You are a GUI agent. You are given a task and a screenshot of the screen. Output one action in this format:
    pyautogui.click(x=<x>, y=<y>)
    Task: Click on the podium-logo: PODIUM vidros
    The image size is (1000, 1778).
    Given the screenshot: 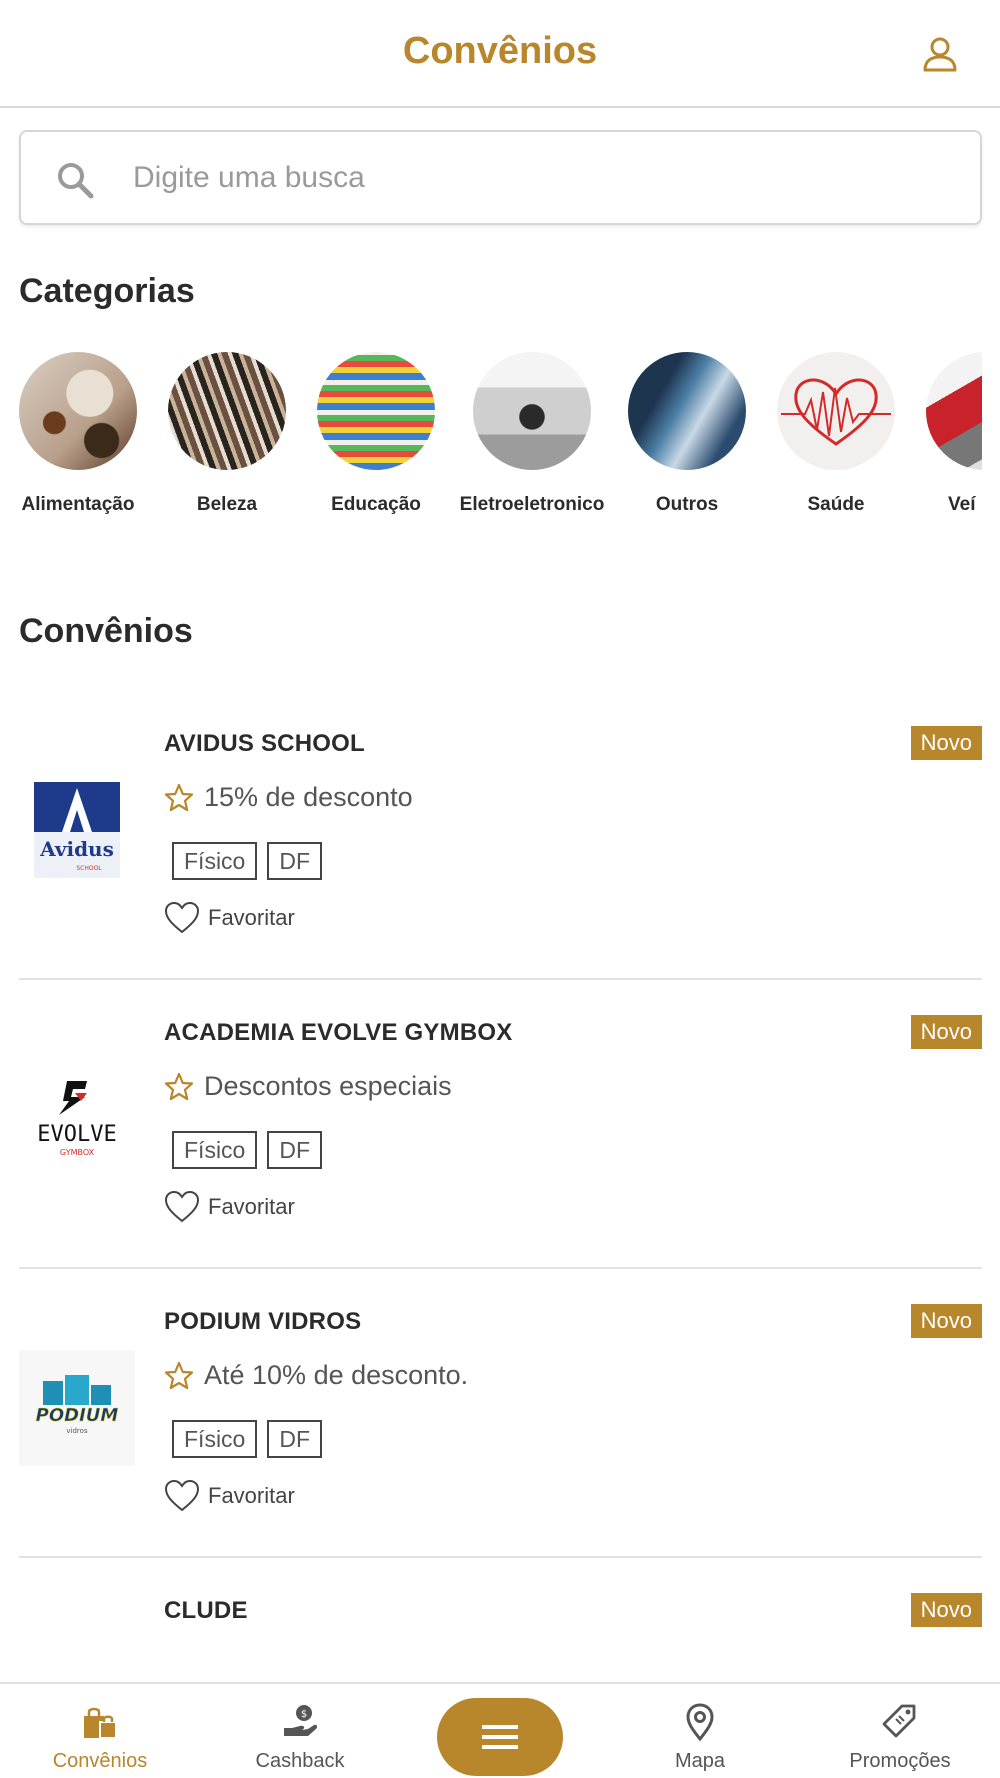 What is the action you would take?
    pyautogui.click(x=77, y=1405)
    